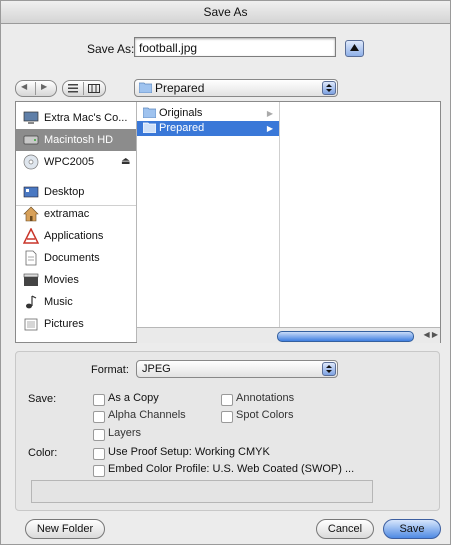  What do you see at coordinates (31, 258) in the screenshot?
I see `documents-icon` at bounding box center [31, 258].